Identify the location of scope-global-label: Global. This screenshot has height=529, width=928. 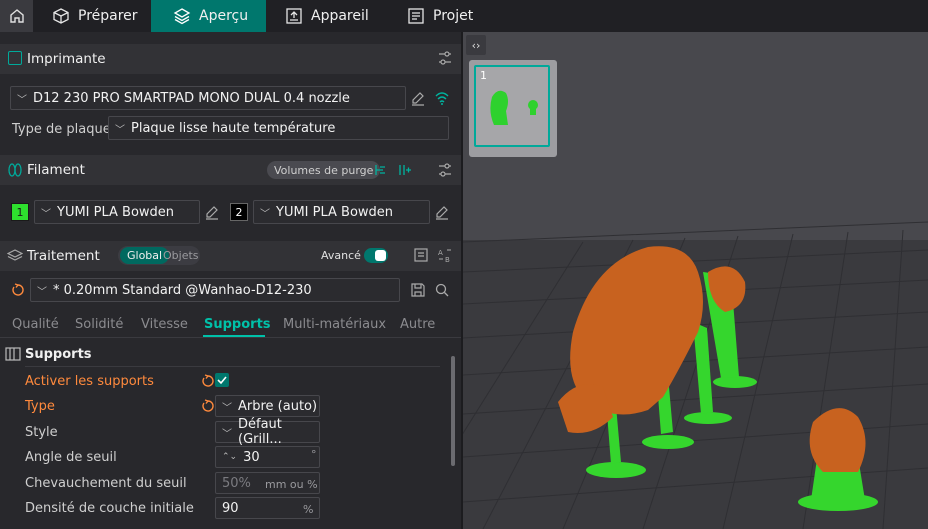
(145, 255).